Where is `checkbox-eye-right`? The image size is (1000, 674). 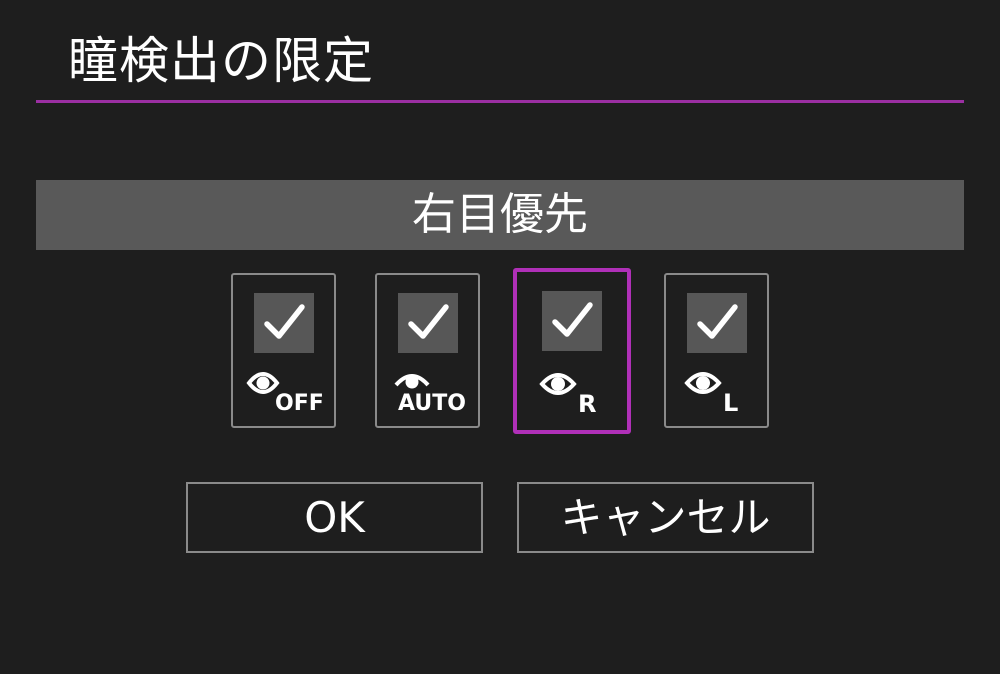
checkbox-eye-right is located at coordinates (572, 321).